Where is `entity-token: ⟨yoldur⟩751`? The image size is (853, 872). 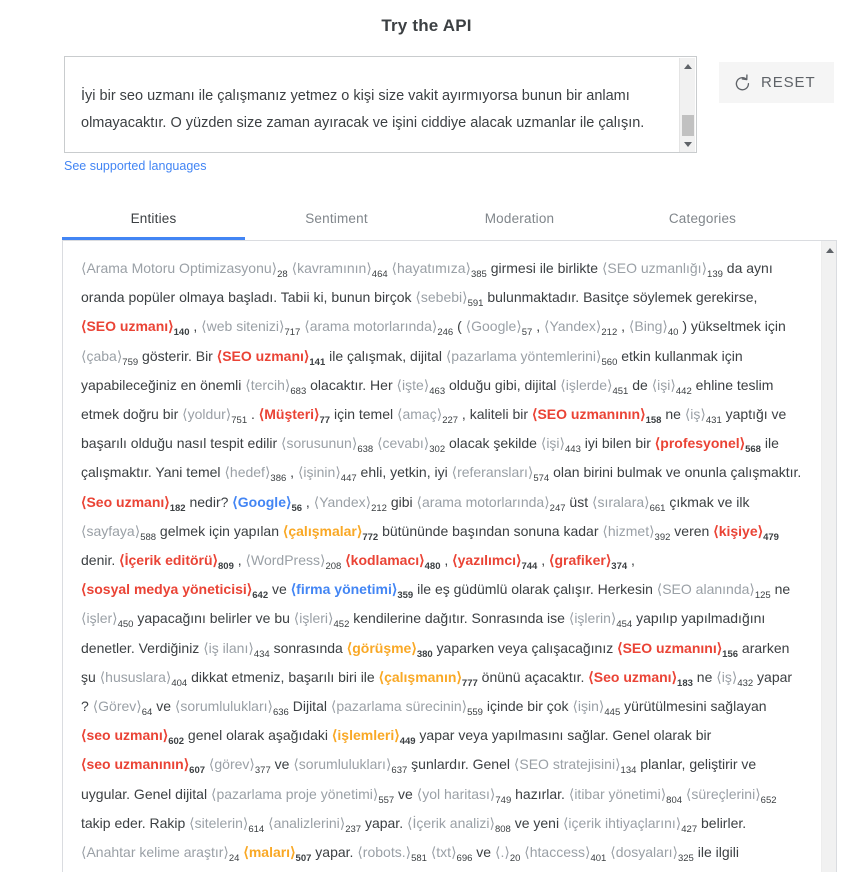
entity-token: ⟨yoldur⟩751 is located at coordinates (214, 416).